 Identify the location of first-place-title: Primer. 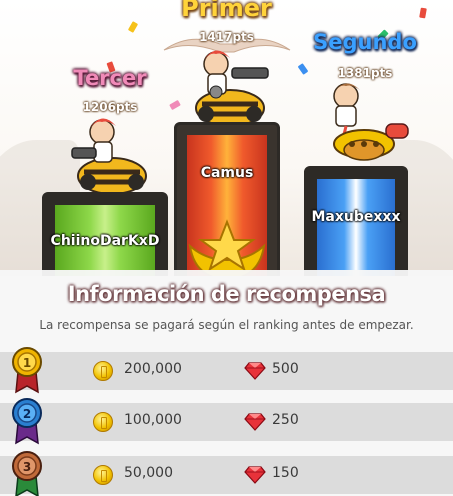
(226, 11).